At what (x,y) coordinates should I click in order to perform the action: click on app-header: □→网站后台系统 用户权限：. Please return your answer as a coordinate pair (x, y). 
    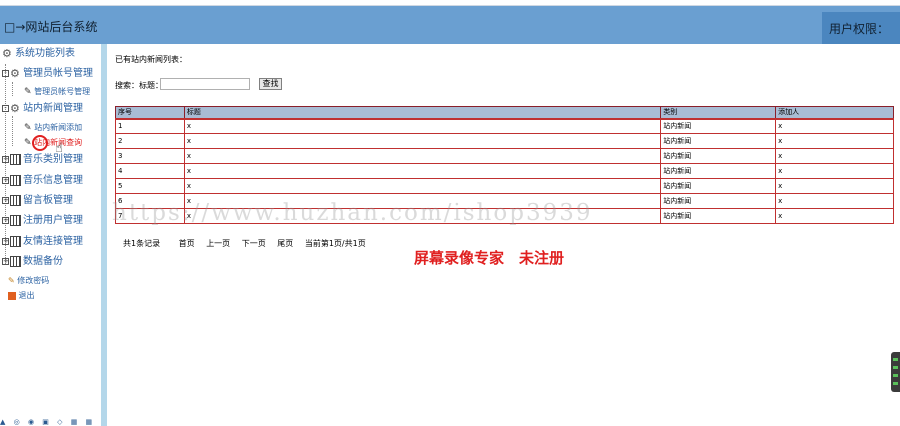
    Looking at the image, I should click on (450, 25).